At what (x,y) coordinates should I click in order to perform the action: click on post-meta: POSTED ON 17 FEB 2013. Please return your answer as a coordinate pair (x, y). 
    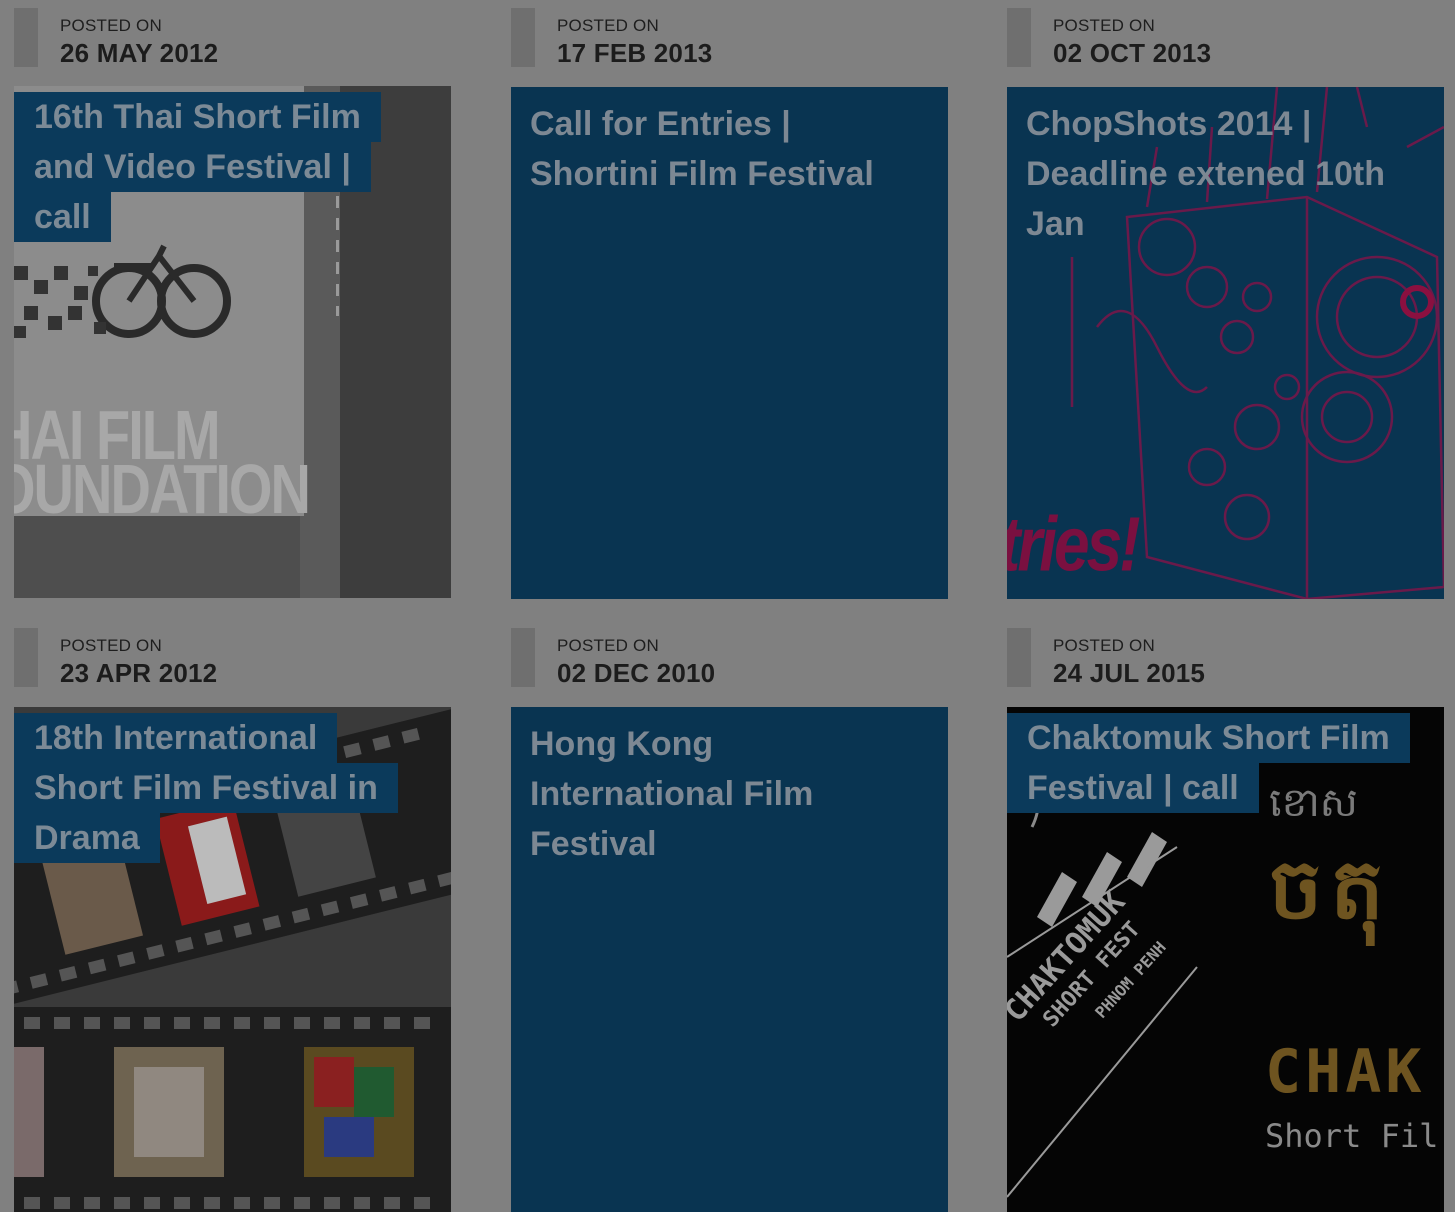
    Looking at the image, I should click on (729, 34).